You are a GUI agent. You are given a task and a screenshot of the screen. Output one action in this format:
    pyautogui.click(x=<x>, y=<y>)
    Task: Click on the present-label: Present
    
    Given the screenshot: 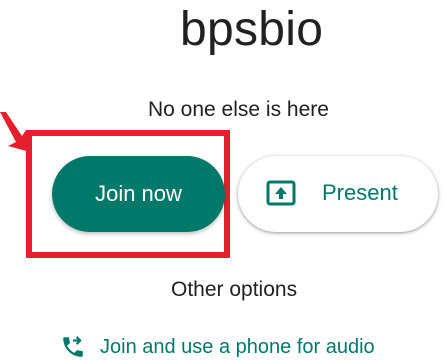 What is the action you would take?
    pyautogui.click(x=360, y=192)
    